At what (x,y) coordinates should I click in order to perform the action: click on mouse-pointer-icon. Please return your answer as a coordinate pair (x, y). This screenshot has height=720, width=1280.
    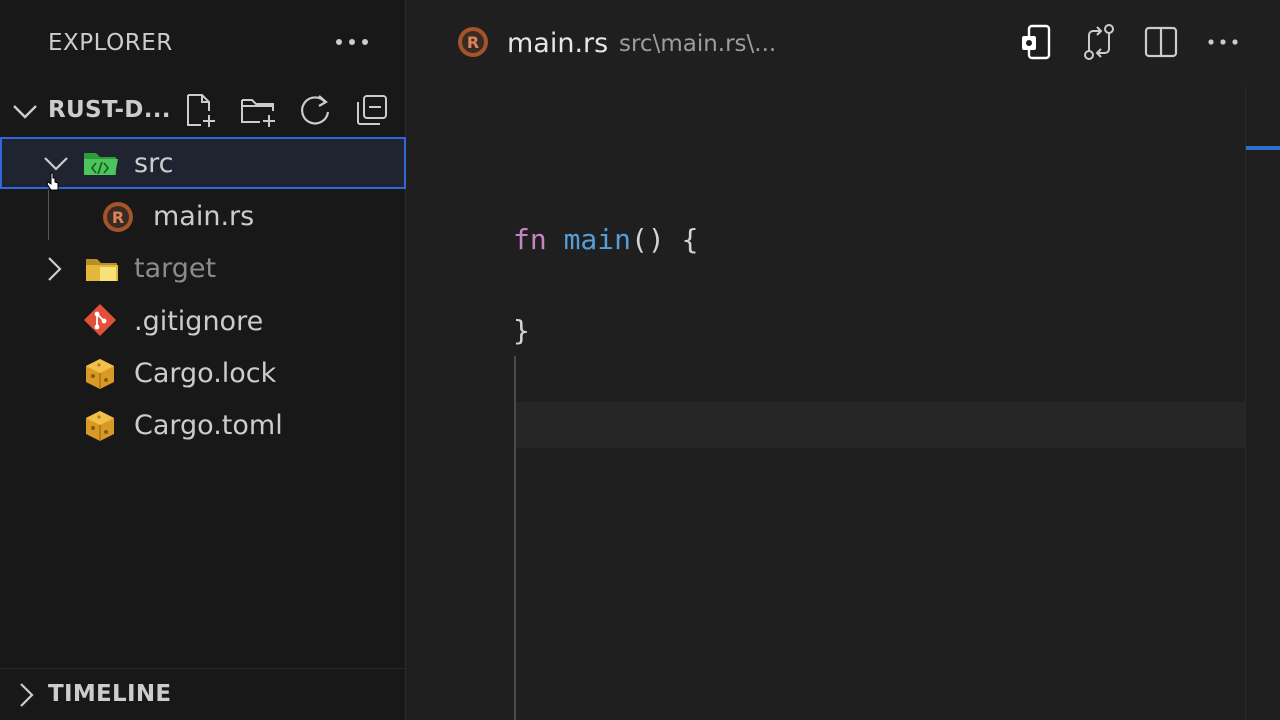
    Looking at the image, I should click on (53, 182).